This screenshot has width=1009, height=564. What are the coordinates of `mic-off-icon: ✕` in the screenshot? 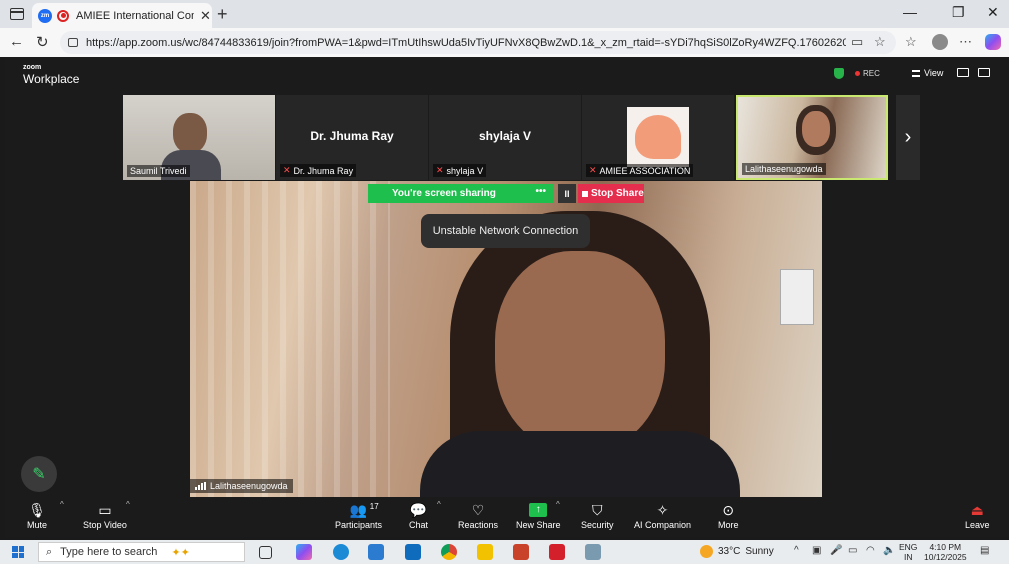 It's located at (287, 170).